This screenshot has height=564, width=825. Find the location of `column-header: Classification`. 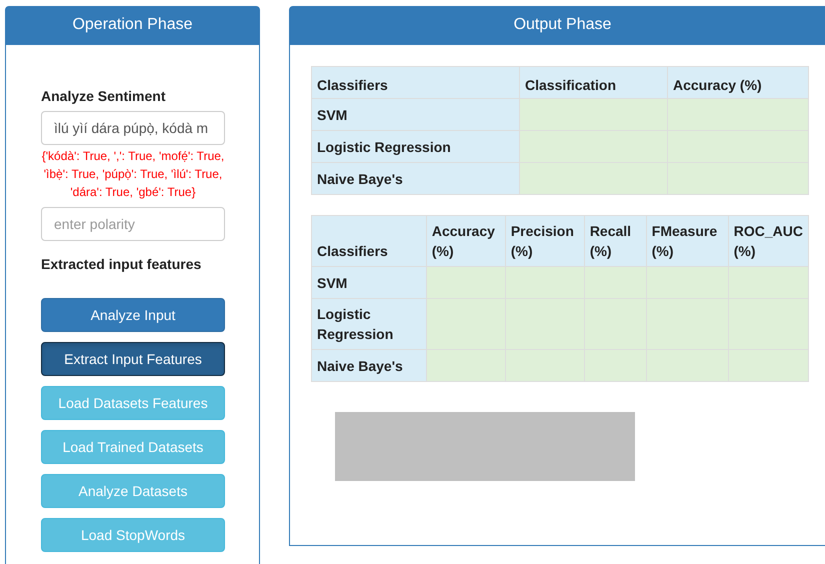

column-header: Classification is located at coordinates (594, 82).